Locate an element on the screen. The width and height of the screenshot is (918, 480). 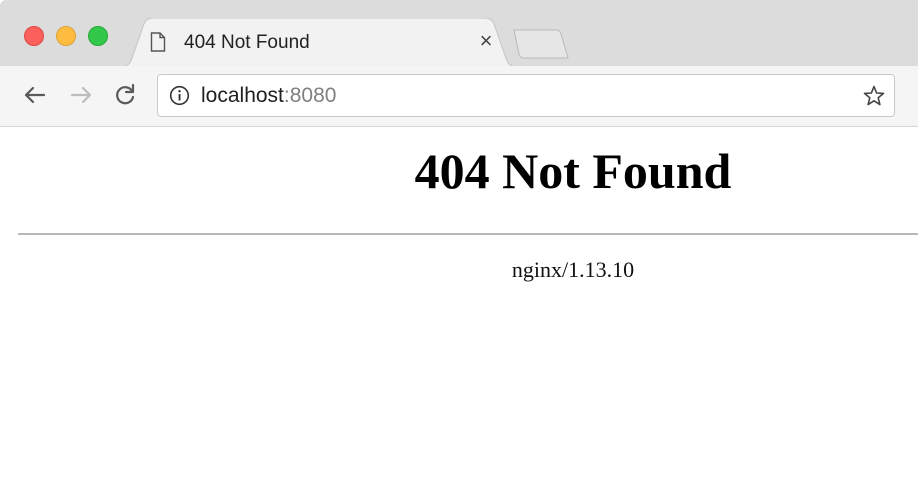
browser-toolbar: localhost:8080 is located at coordinates (459, 96).